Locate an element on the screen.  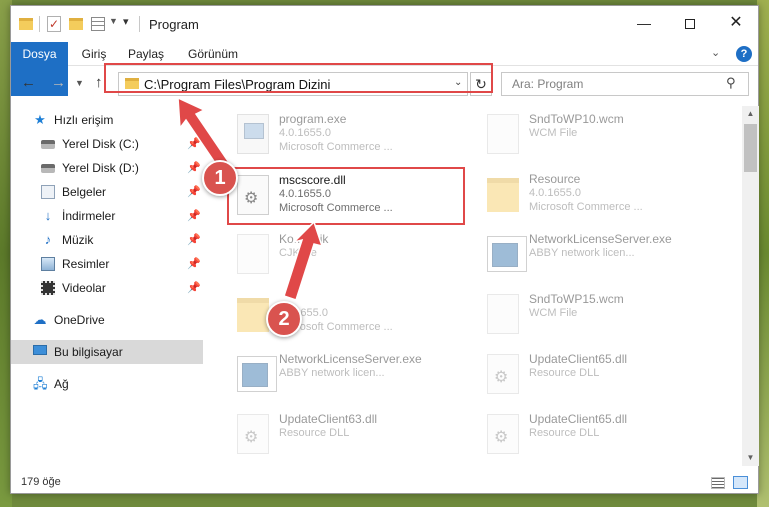
recent-locations-chevron-icon: ▼ is located at coordinates (79, 83).